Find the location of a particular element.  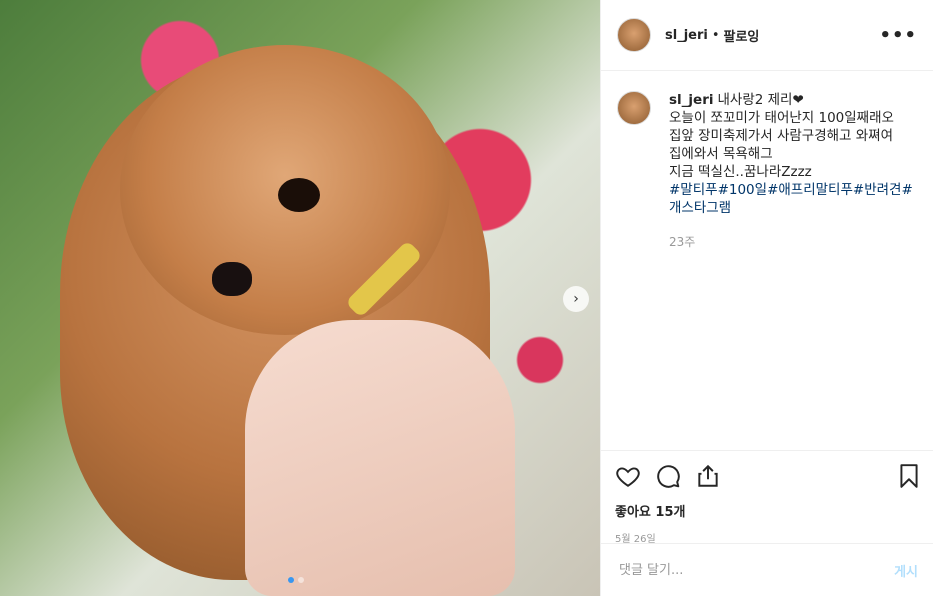

caption-line: 집앞 장미축제가서 사람구경해고 와쪄여 is located at coordinates (781, 136).